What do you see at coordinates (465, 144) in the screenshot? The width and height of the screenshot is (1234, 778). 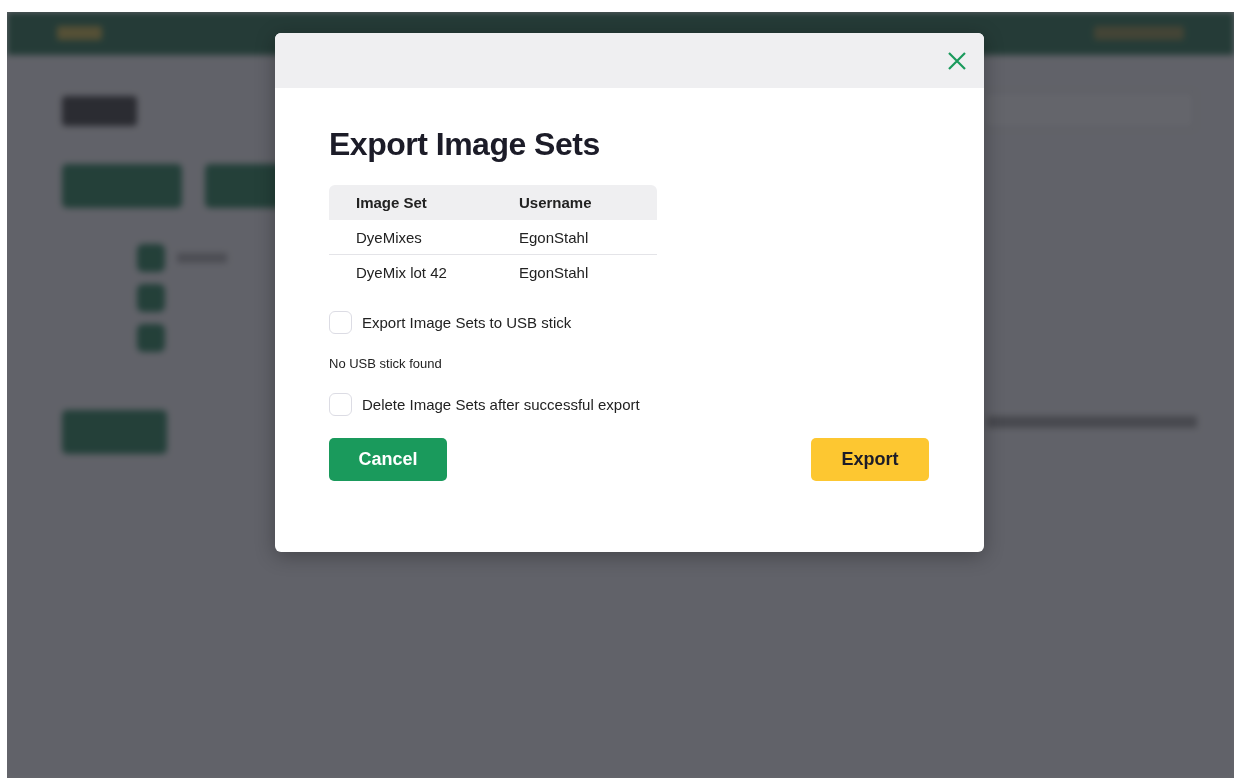 I see `dialog-title: Export Image Sets` at bounding box center [465, 144].